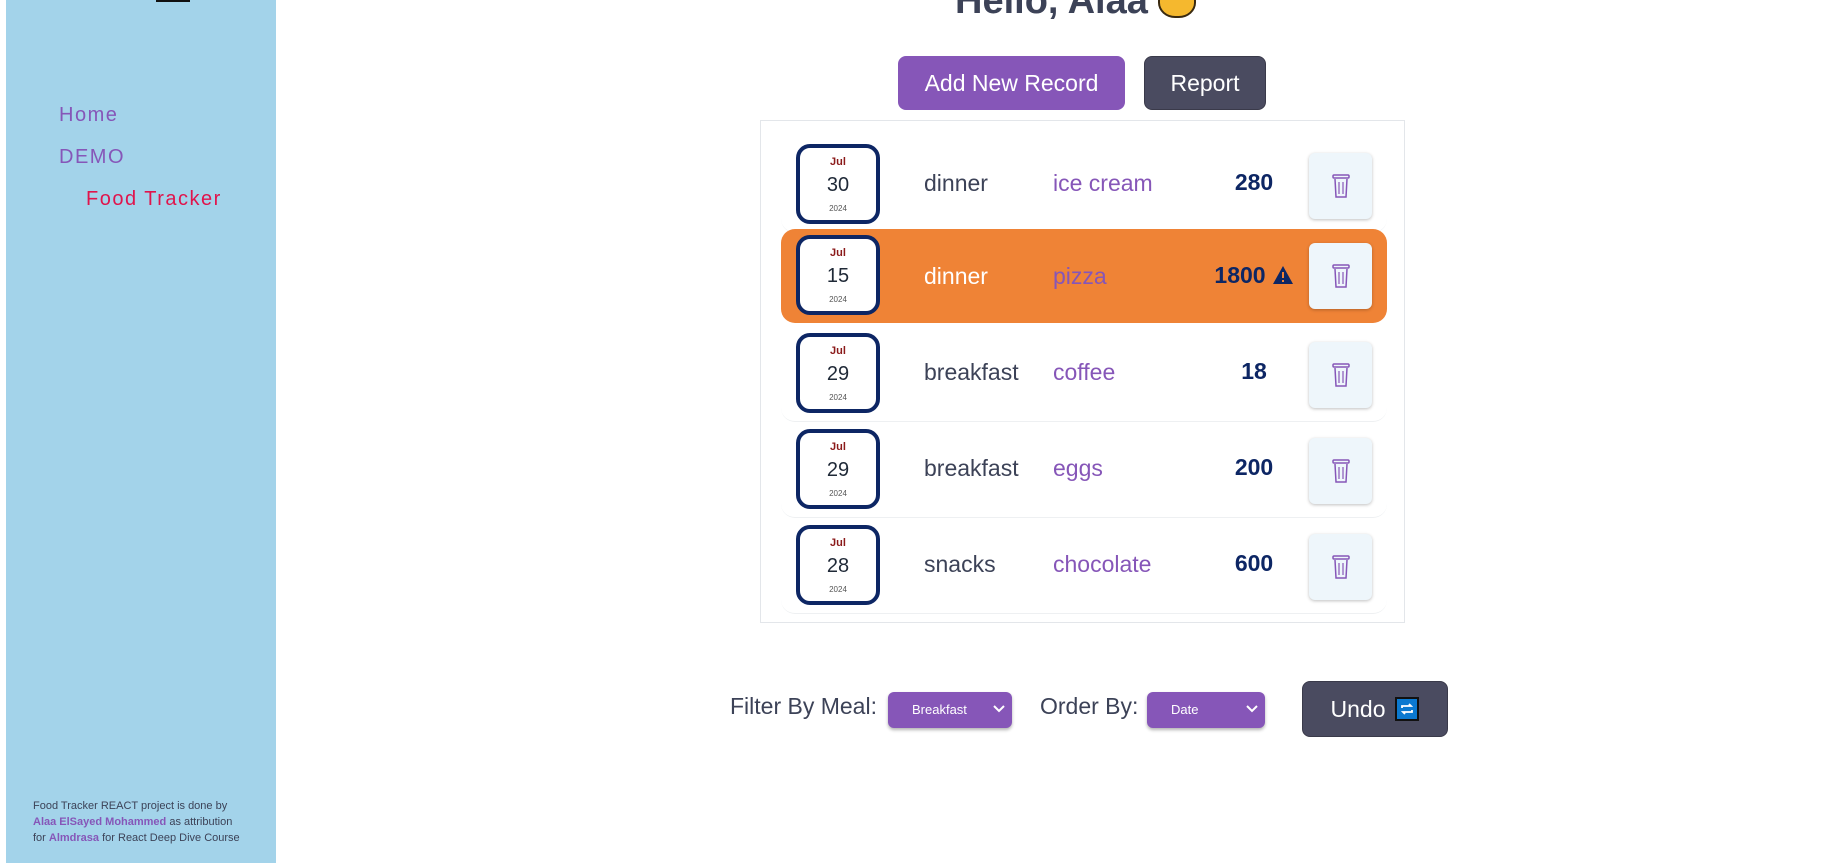 The height and width of the screenshot is (863, 1832). I want to click on food-name: eggs, so click(1078, 468).